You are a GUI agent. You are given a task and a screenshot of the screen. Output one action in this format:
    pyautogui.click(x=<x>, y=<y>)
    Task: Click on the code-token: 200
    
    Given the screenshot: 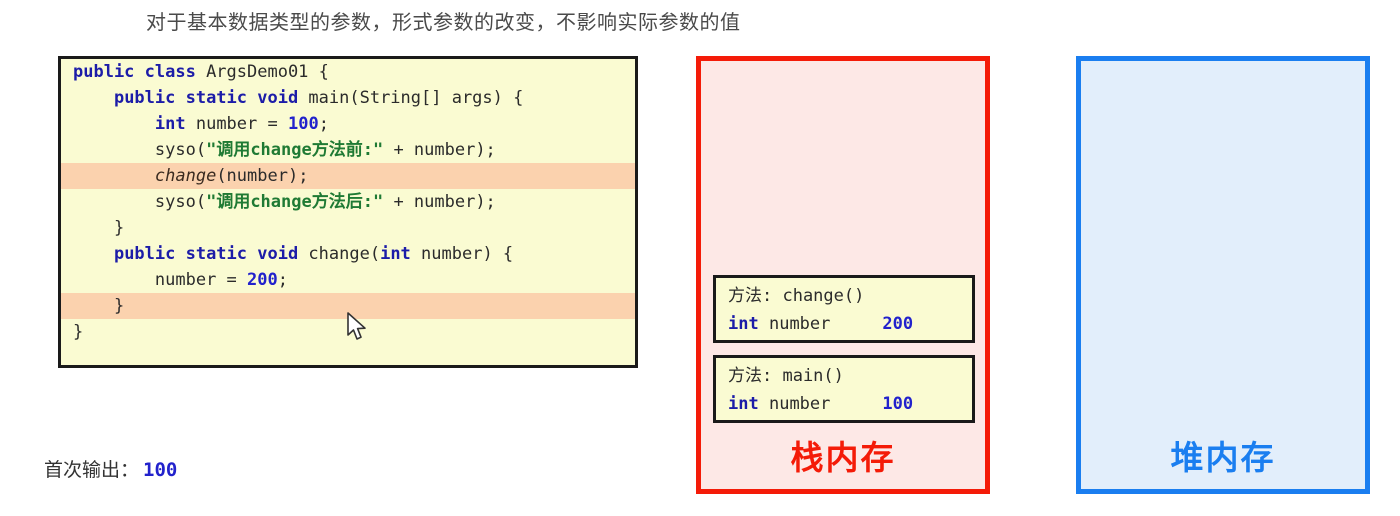 What is the action you would take?
    pyautogui.click(x=262, y=280)
    